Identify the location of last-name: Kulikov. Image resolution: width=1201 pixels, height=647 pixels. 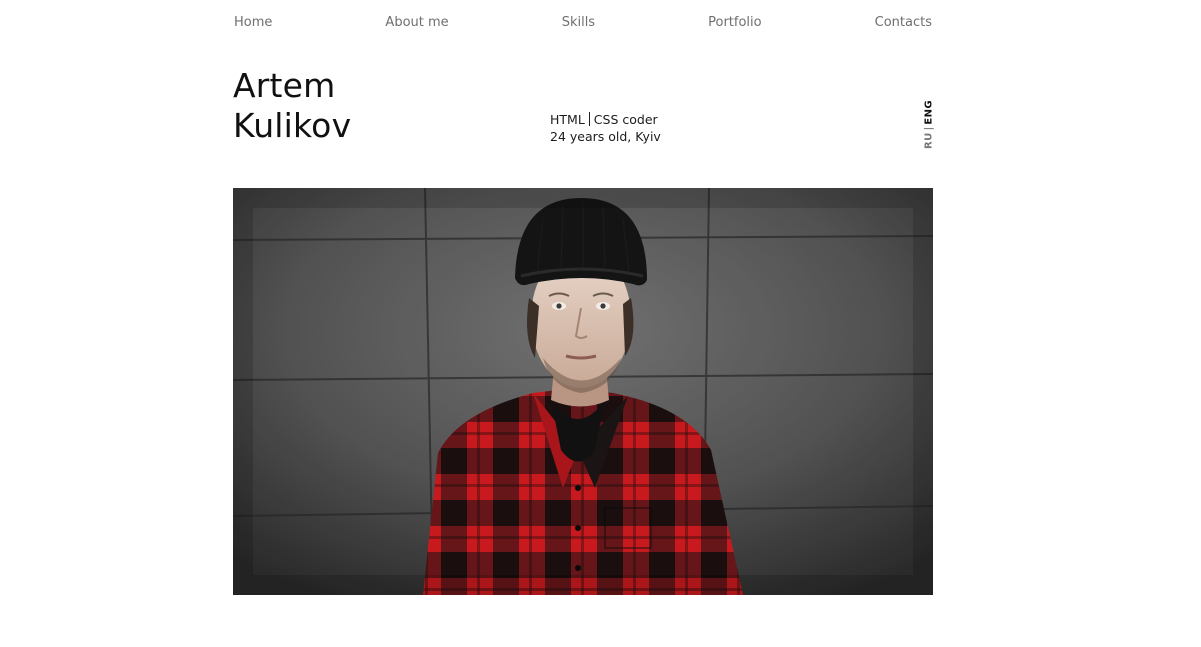
(292, 125).